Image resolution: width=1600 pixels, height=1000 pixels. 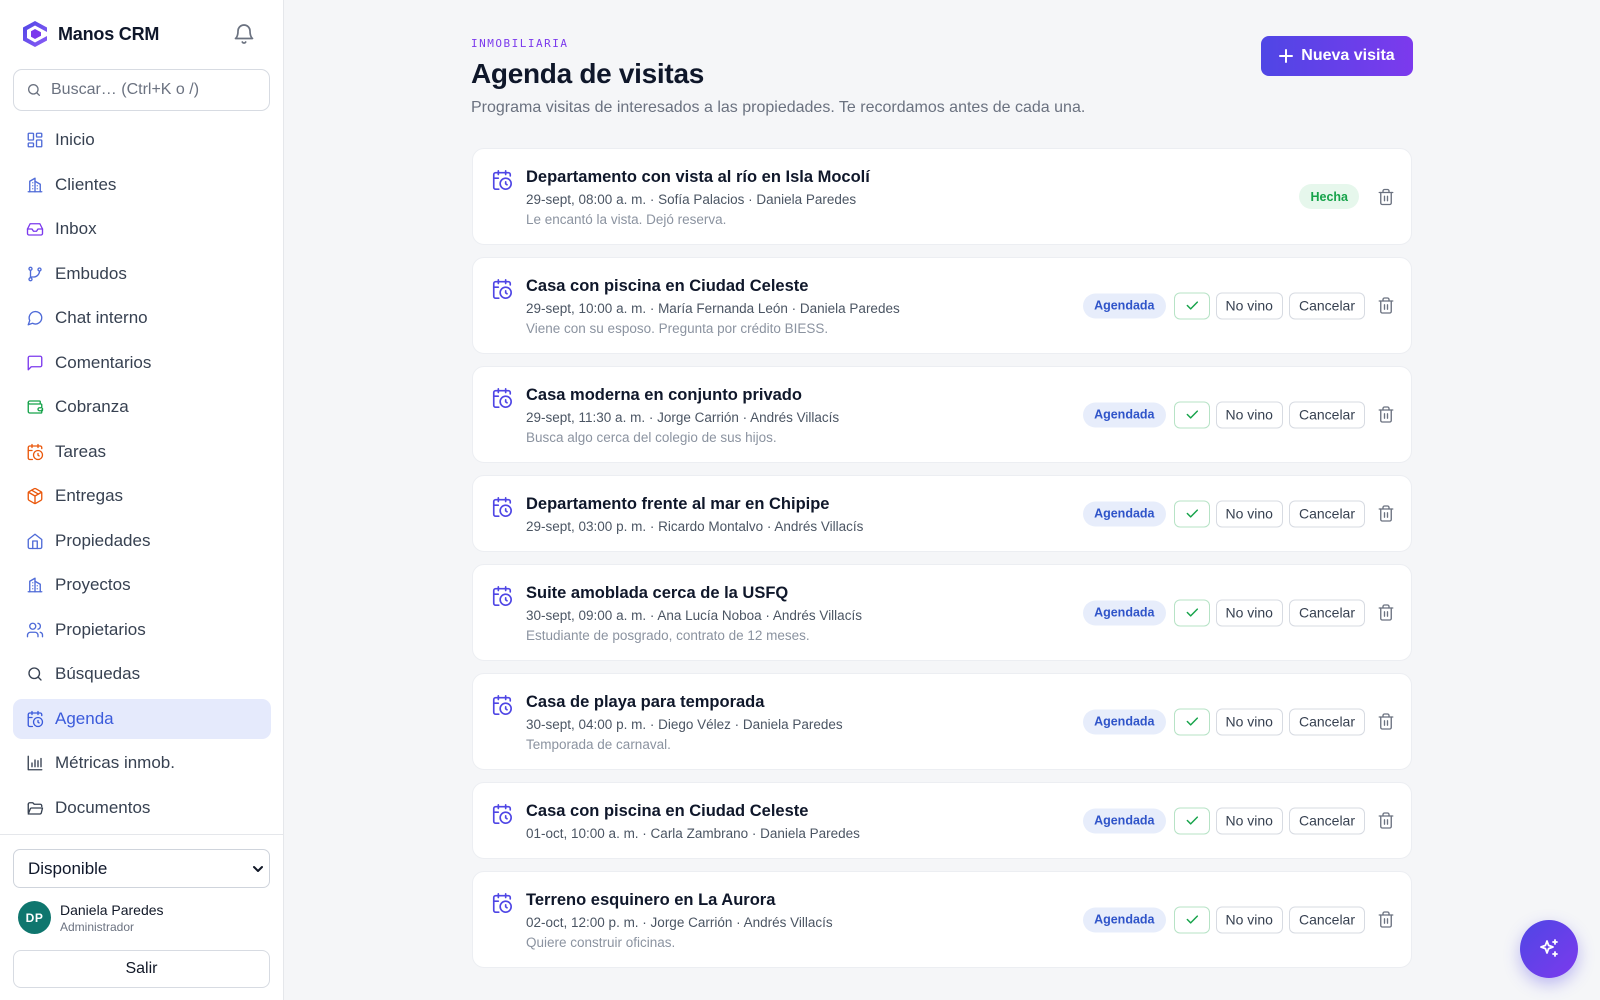 What do you see at coordinates (103, 807) in the screenshot?
I see `sidebar-item-label: Documentos` at bounding box center [103, 807].